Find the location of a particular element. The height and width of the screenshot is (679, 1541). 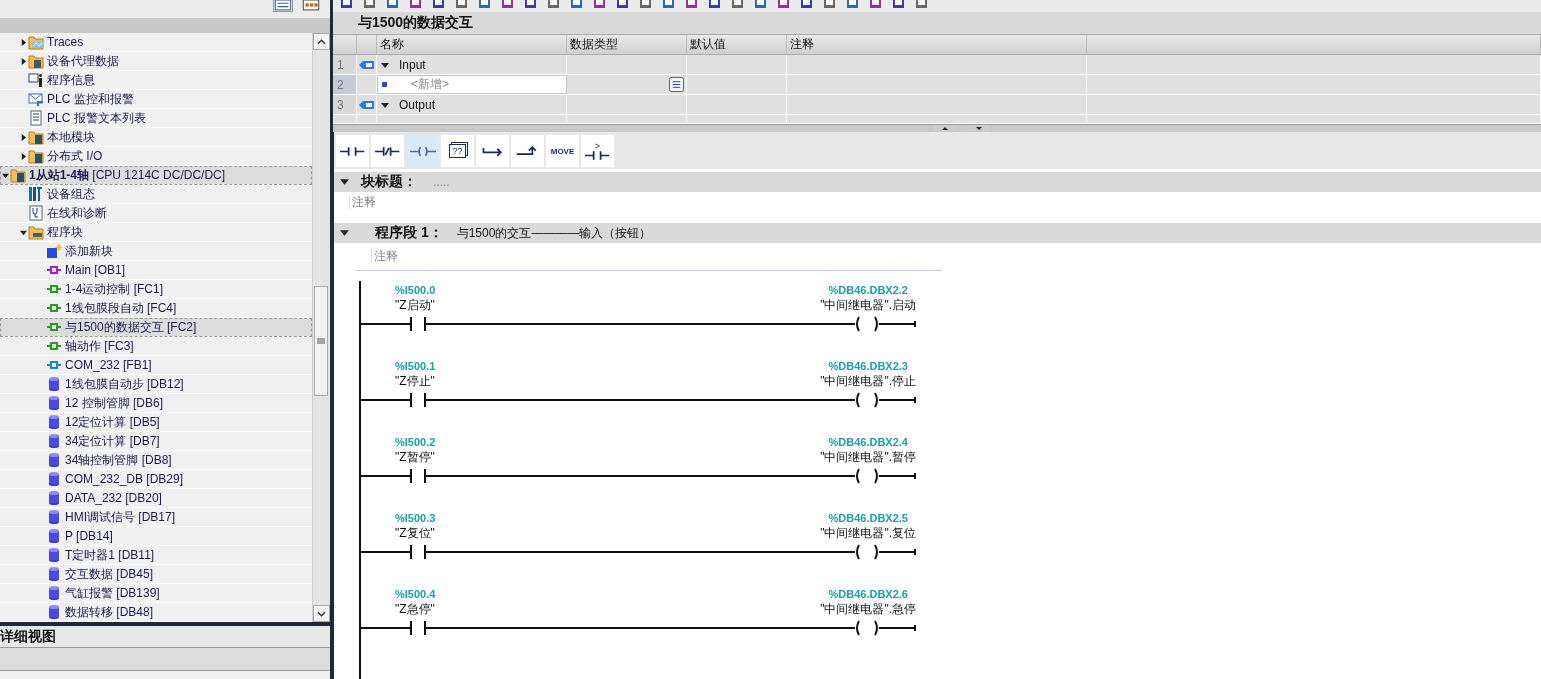

coil-symbol: "中间继电器".复位 is located at coordinates (868, 533).